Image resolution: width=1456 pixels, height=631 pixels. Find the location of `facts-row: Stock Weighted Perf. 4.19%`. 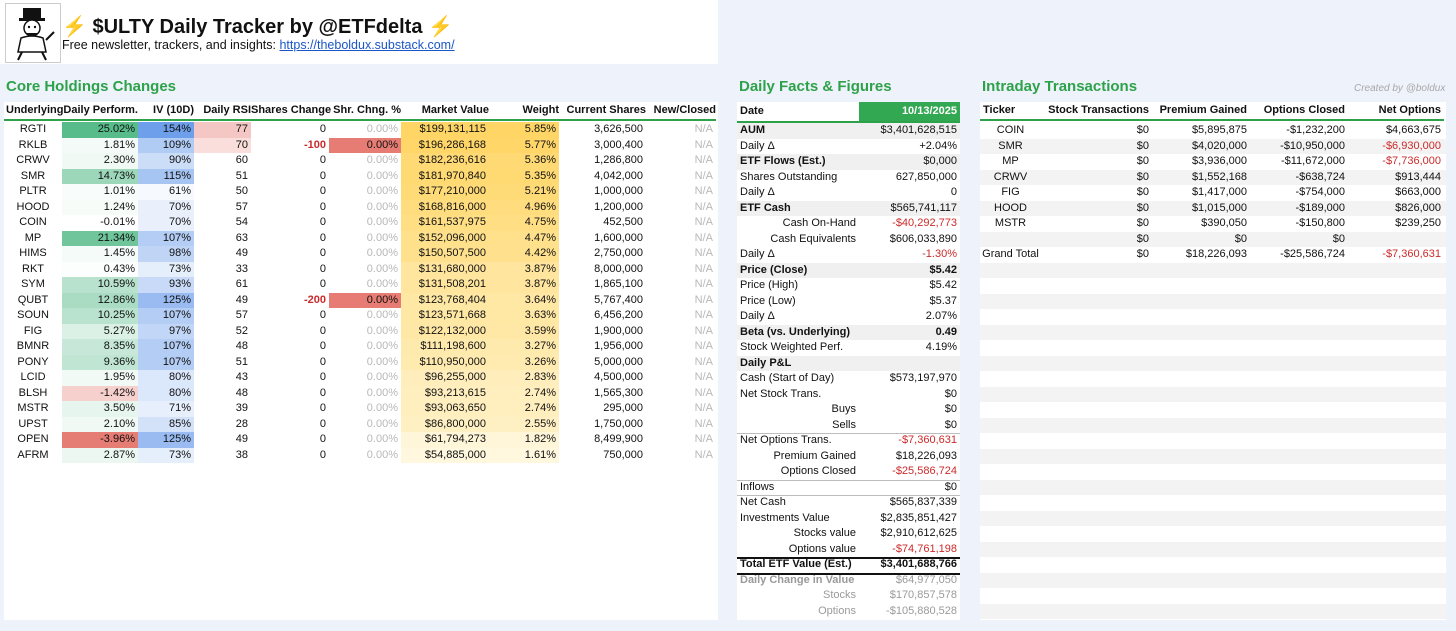

facts-row: Stock Weighted Perf. 4.19% is located at coordinates (848, 348).